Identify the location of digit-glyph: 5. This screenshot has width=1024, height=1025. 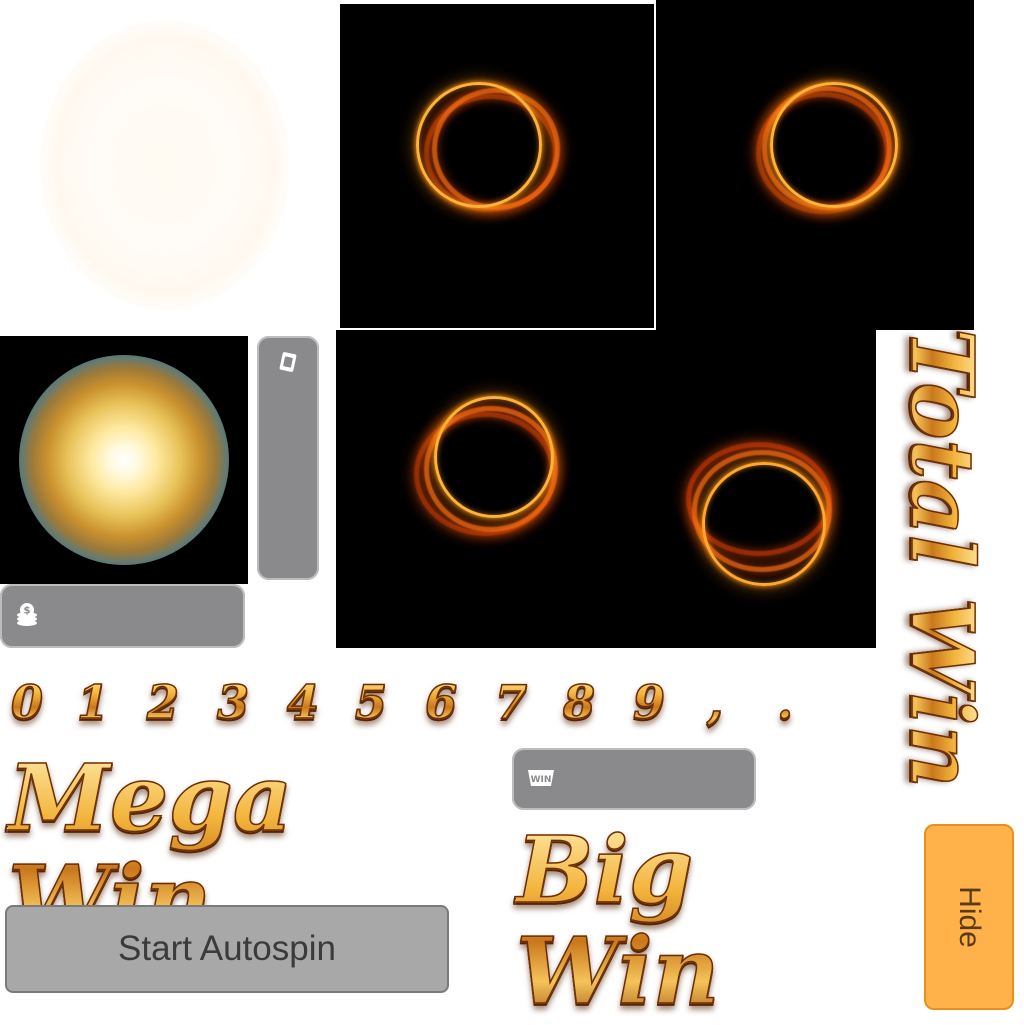
(371, 702).